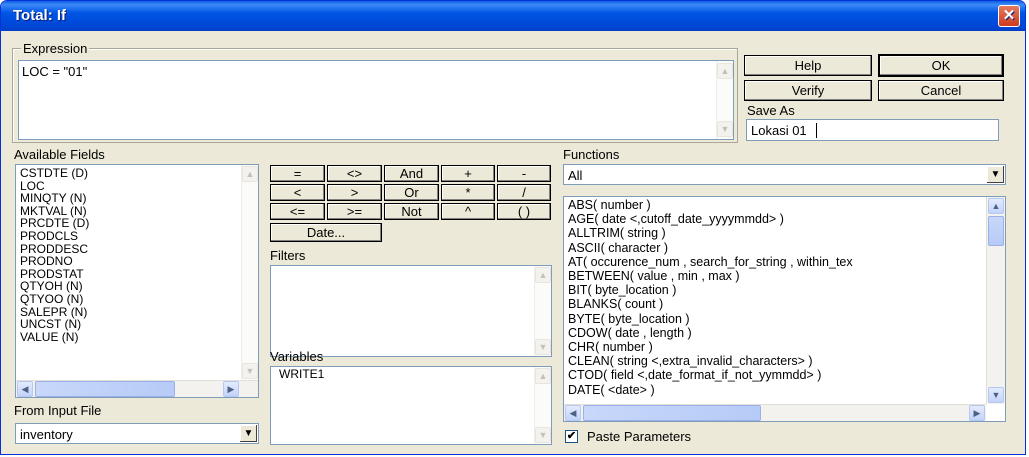 The height and width of the screenshot is (457, 1029). What do you see at coordinates (575, 175) in the screenshot?
I see `functions-category-value: All` at bounding box center [575, 175].